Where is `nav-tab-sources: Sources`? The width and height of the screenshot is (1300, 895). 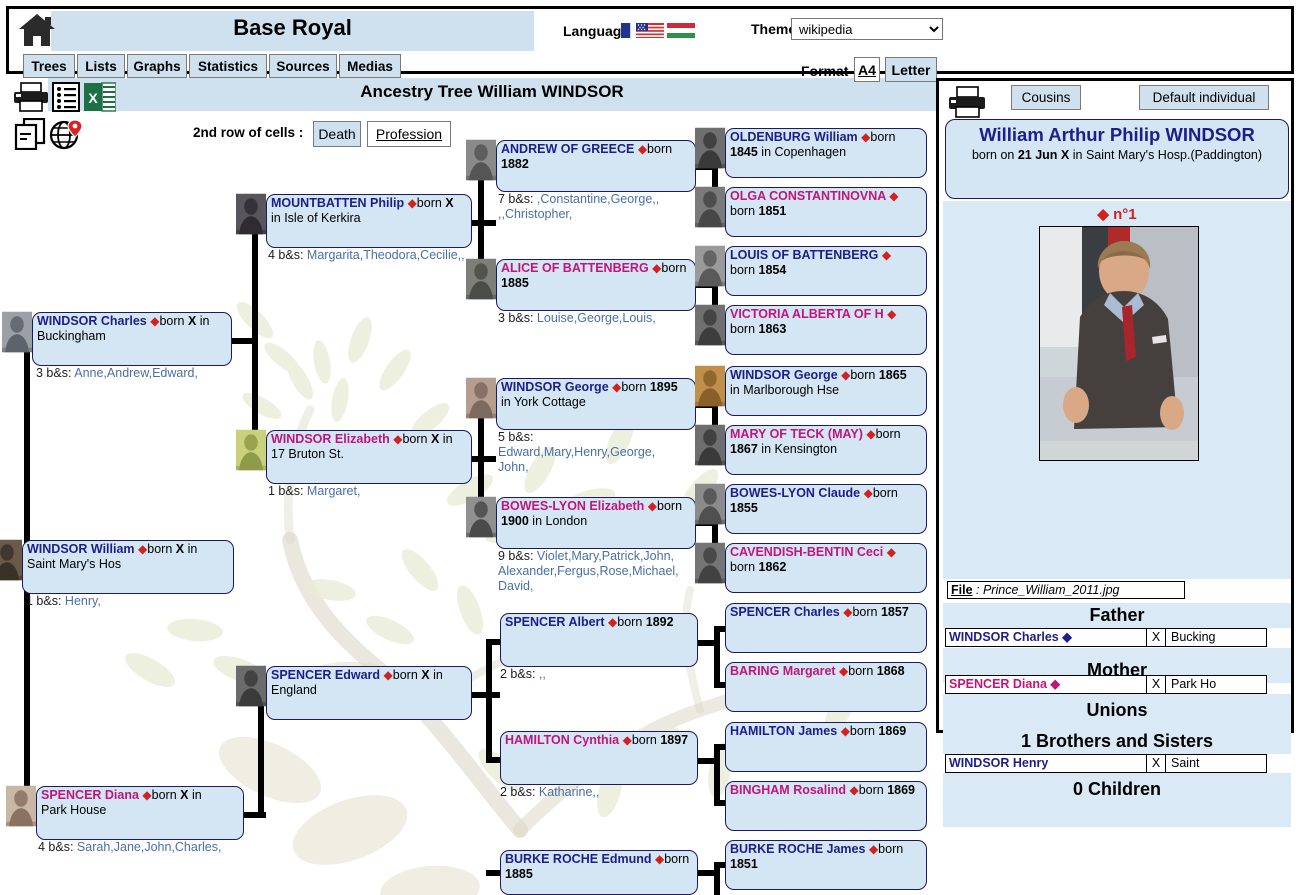 nav-tab-sources: Sources is located at coordinates (303, 66).